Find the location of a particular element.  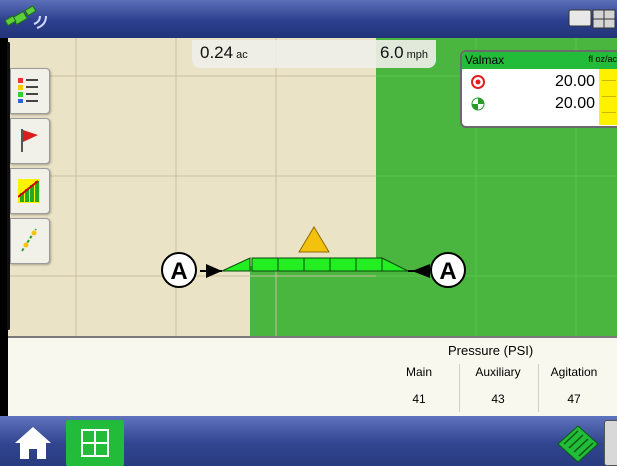

bar-chart-icon is located at coordinates (29, 191).